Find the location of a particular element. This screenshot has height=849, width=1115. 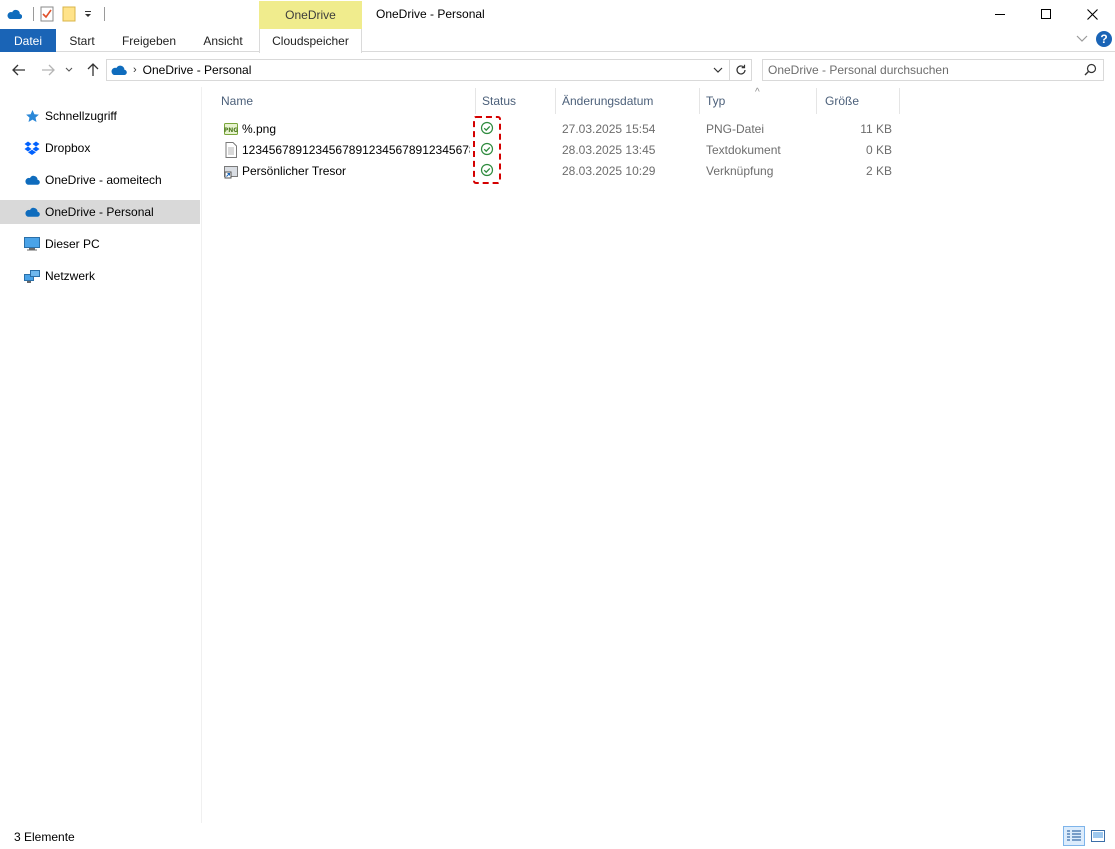

breadcrumb-chevron-icon: › is located at coordinates (135, 70).